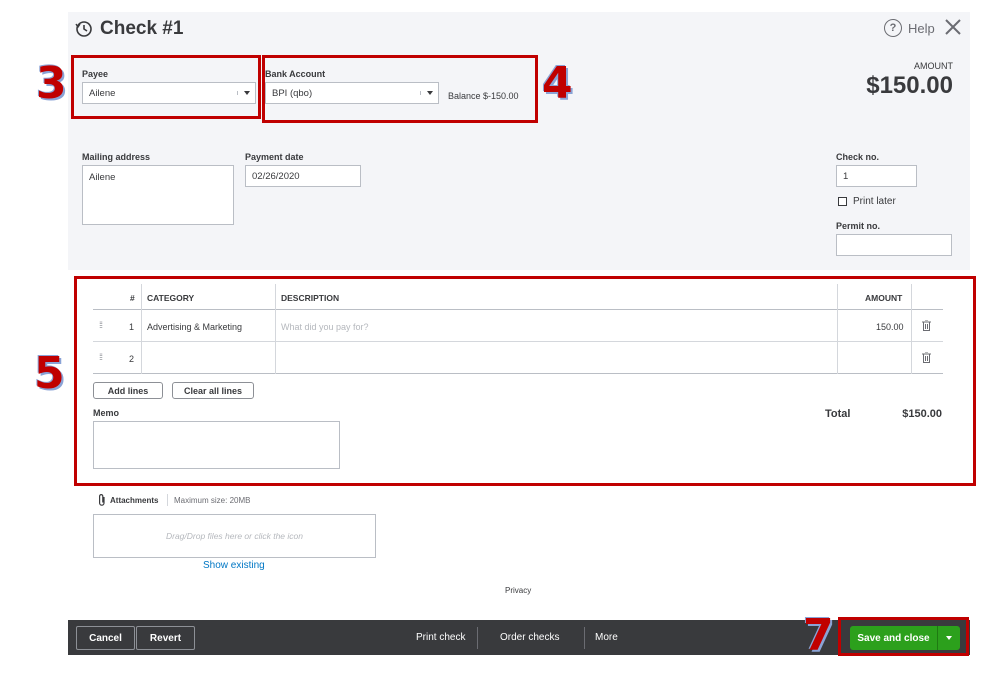  What do you see at coordinates (171, 298) in the screenshot?
I see `col-header-category: CATEGORY` at bounding box center [171, 298].